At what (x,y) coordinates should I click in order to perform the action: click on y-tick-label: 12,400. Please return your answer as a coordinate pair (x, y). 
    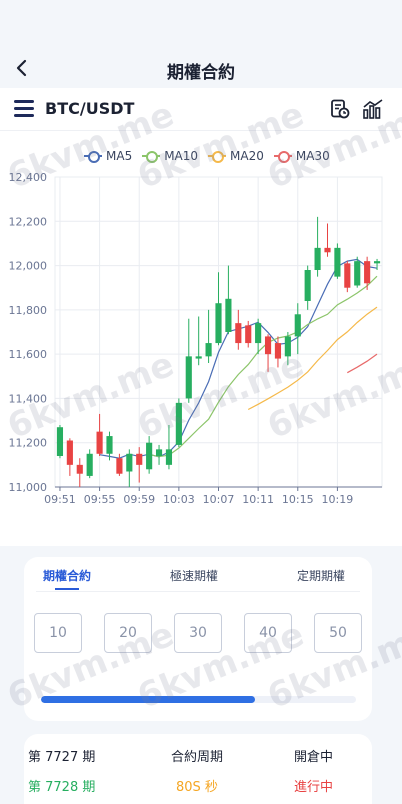
    Looking at the image, I should click on (28, 177).